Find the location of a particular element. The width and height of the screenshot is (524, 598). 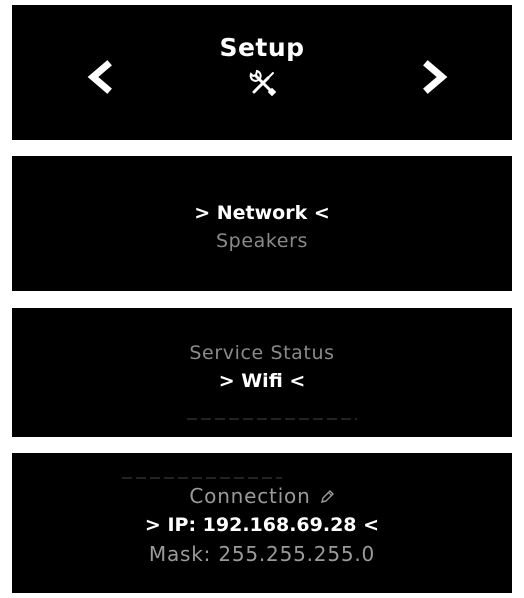

menu-item-mask: Mask: 255.255.255.0 is located at coordinates (262, 554).